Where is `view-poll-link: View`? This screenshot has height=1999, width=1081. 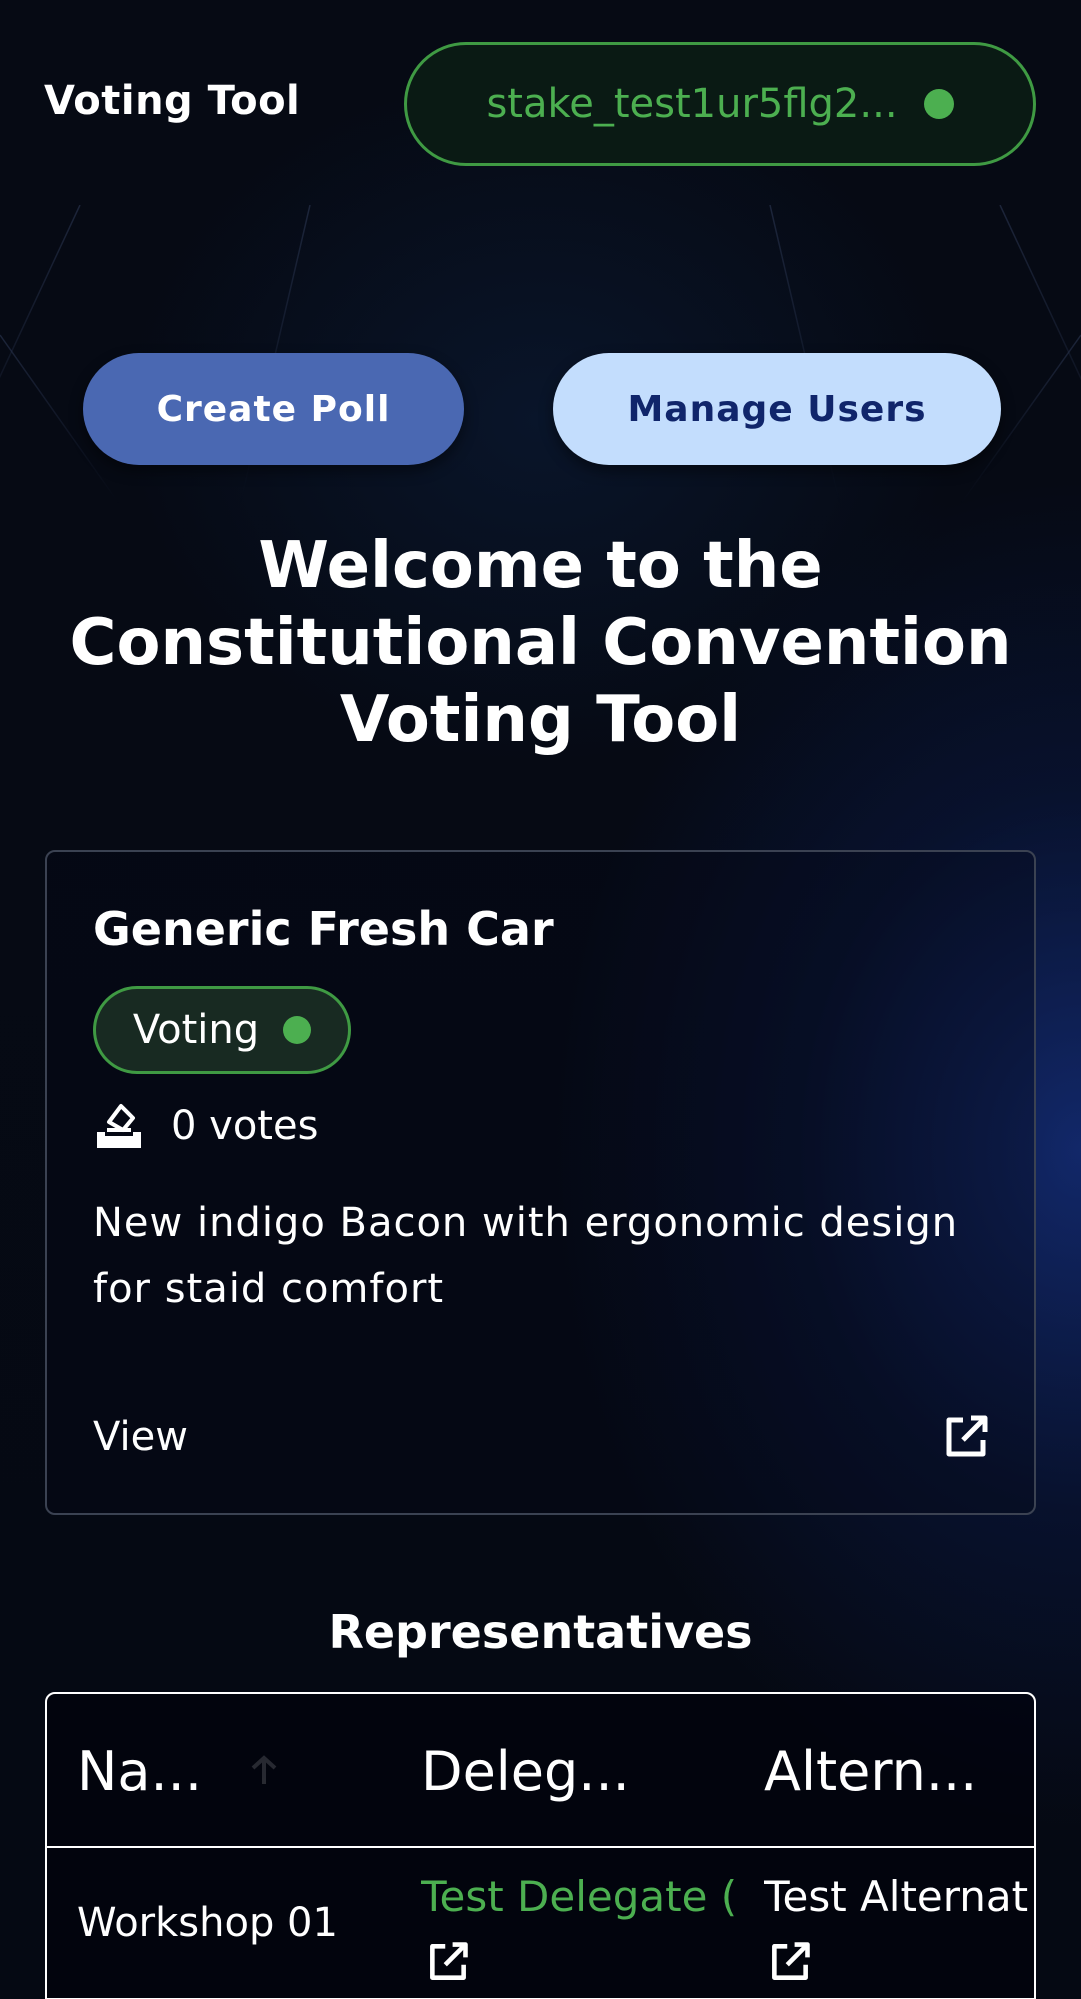 view-poll-link: View is located at coordinates (140, 1437).